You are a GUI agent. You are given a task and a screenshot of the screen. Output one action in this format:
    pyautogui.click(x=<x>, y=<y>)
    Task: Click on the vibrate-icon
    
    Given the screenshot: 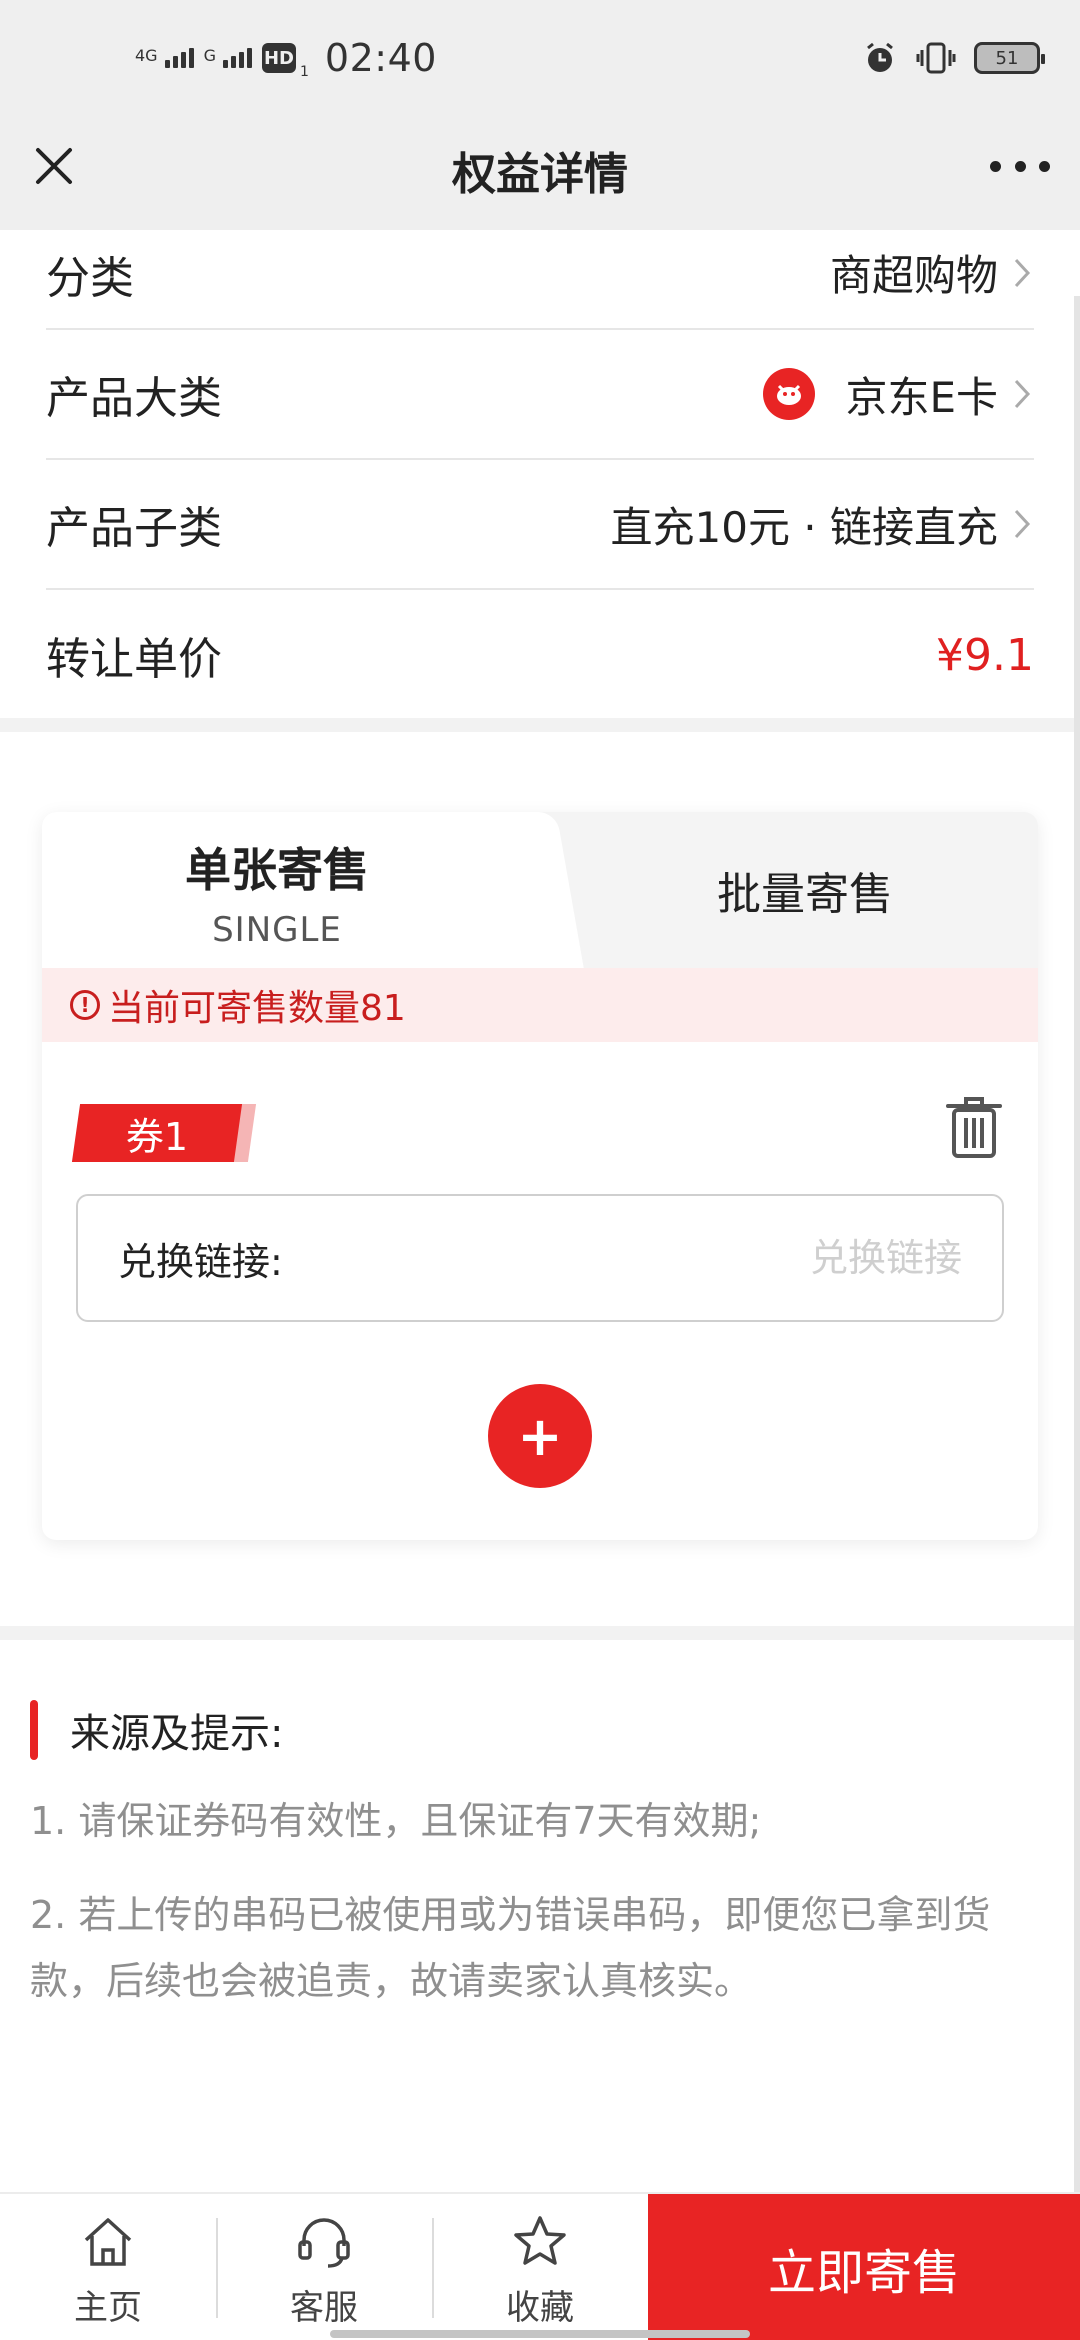 What is the action you would take?
    pyautogui.click(x=936, y=58)
    